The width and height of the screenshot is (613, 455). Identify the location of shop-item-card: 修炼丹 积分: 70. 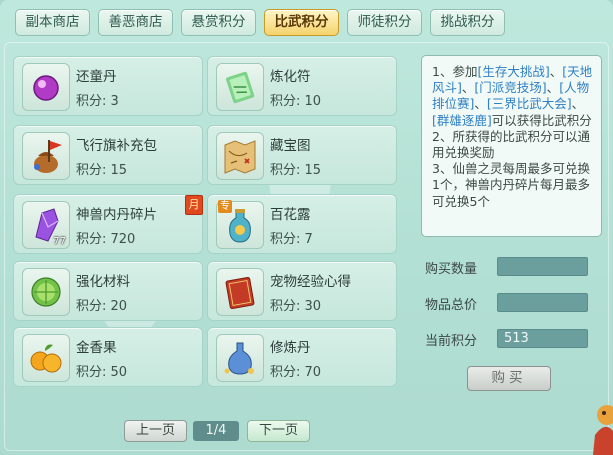
(302, 357).